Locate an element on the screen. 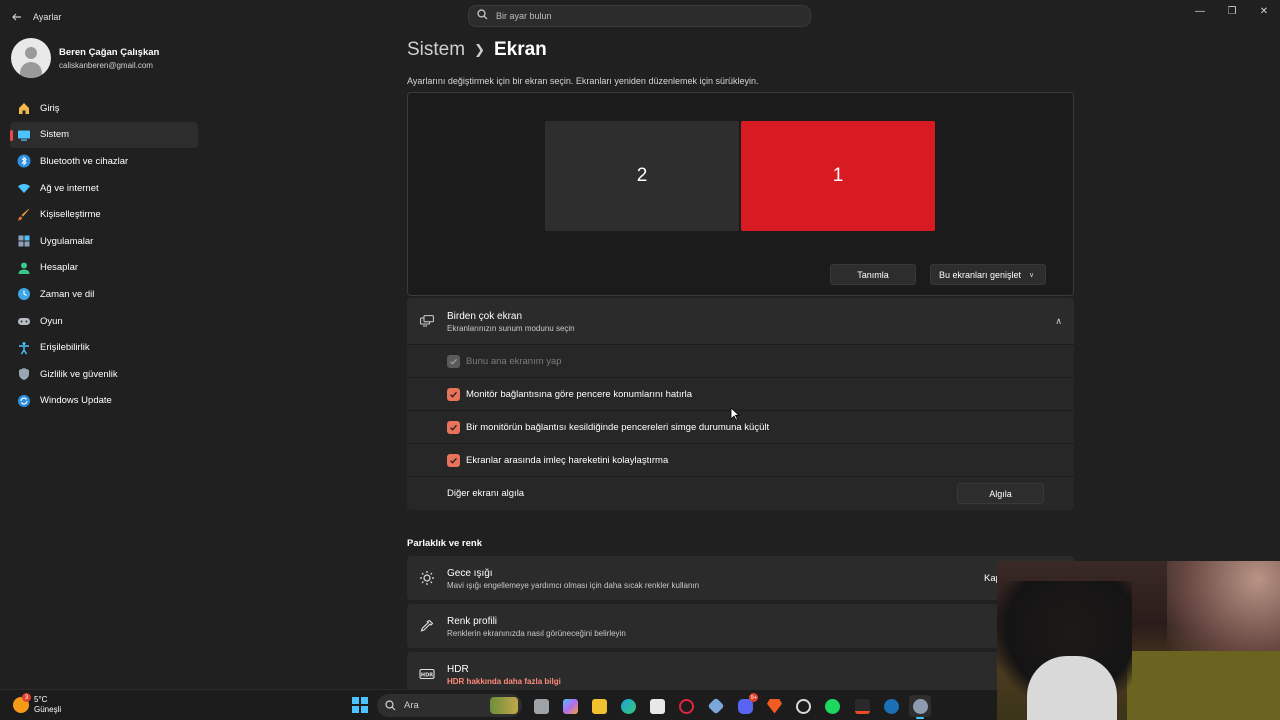 The width and height of the screenshot is (1280, 720). page-title: Ekran is located at coordinates (520, 49).